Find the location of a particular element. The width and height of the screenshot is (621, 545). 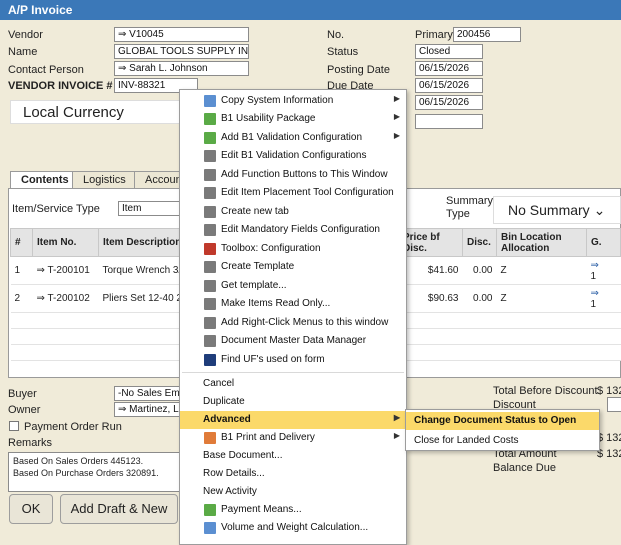

document-date-field: 06/15/2026 is located at coordinates (449, 102).